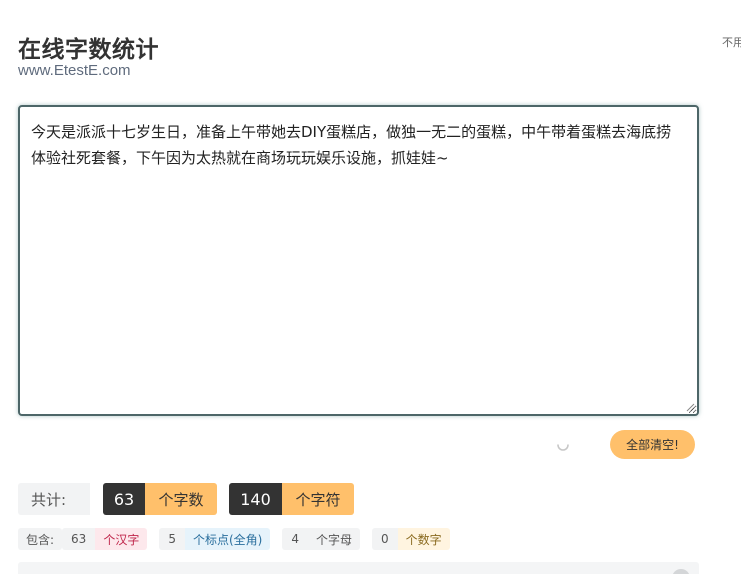 Image resolution: width=741 pixels, height=574 pixels. I want to click on detail-label: 包含:, so click(40, 539).